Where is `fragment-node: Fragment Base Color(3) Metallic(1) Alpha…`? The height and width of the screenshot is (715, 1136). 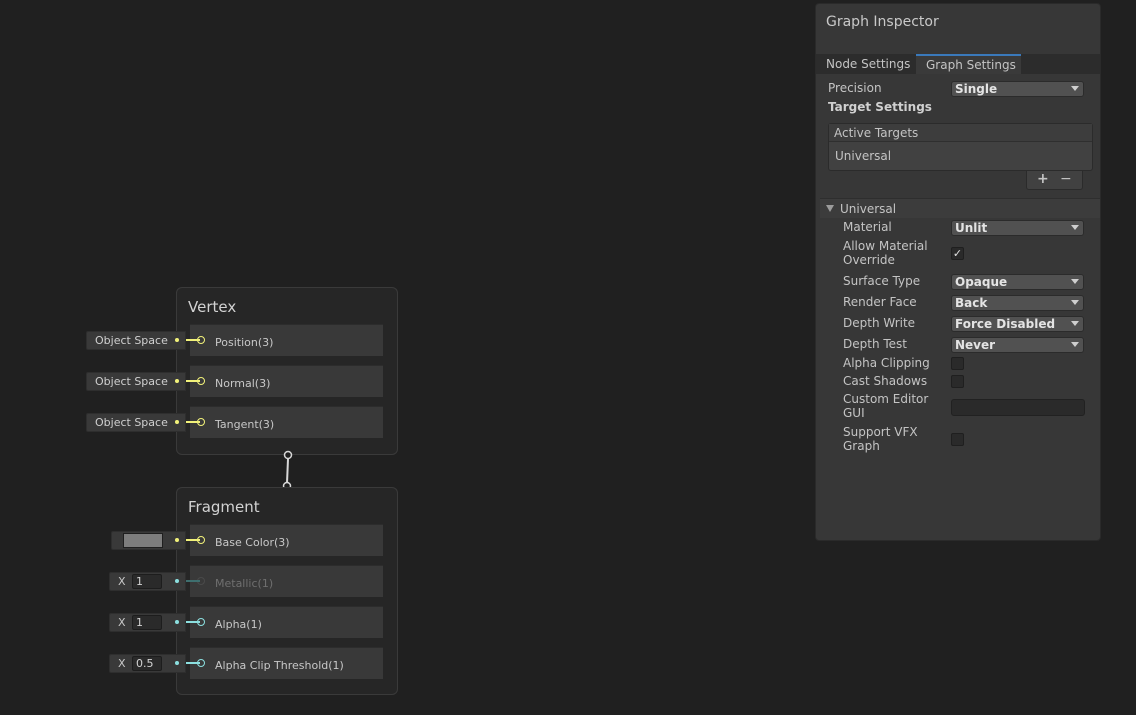 fragment-node: Fragment Base Color(3) Metallic(1) Alpha… is located at coordinates (287, 591).